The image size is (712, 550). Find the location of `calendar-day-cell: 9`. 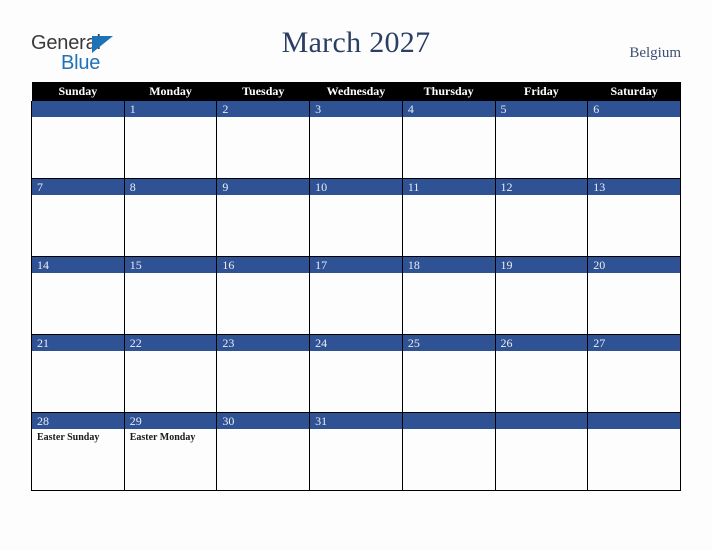

calendar-day-cell: 9 is located at coordinates (263, 217).